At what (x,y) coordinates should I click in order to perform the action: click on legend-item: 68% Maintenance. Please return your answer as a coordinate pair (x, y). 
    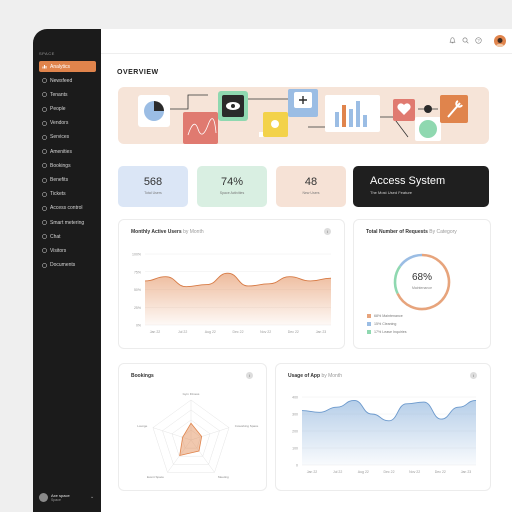
    Looking at the image, I should click on (385, 316).